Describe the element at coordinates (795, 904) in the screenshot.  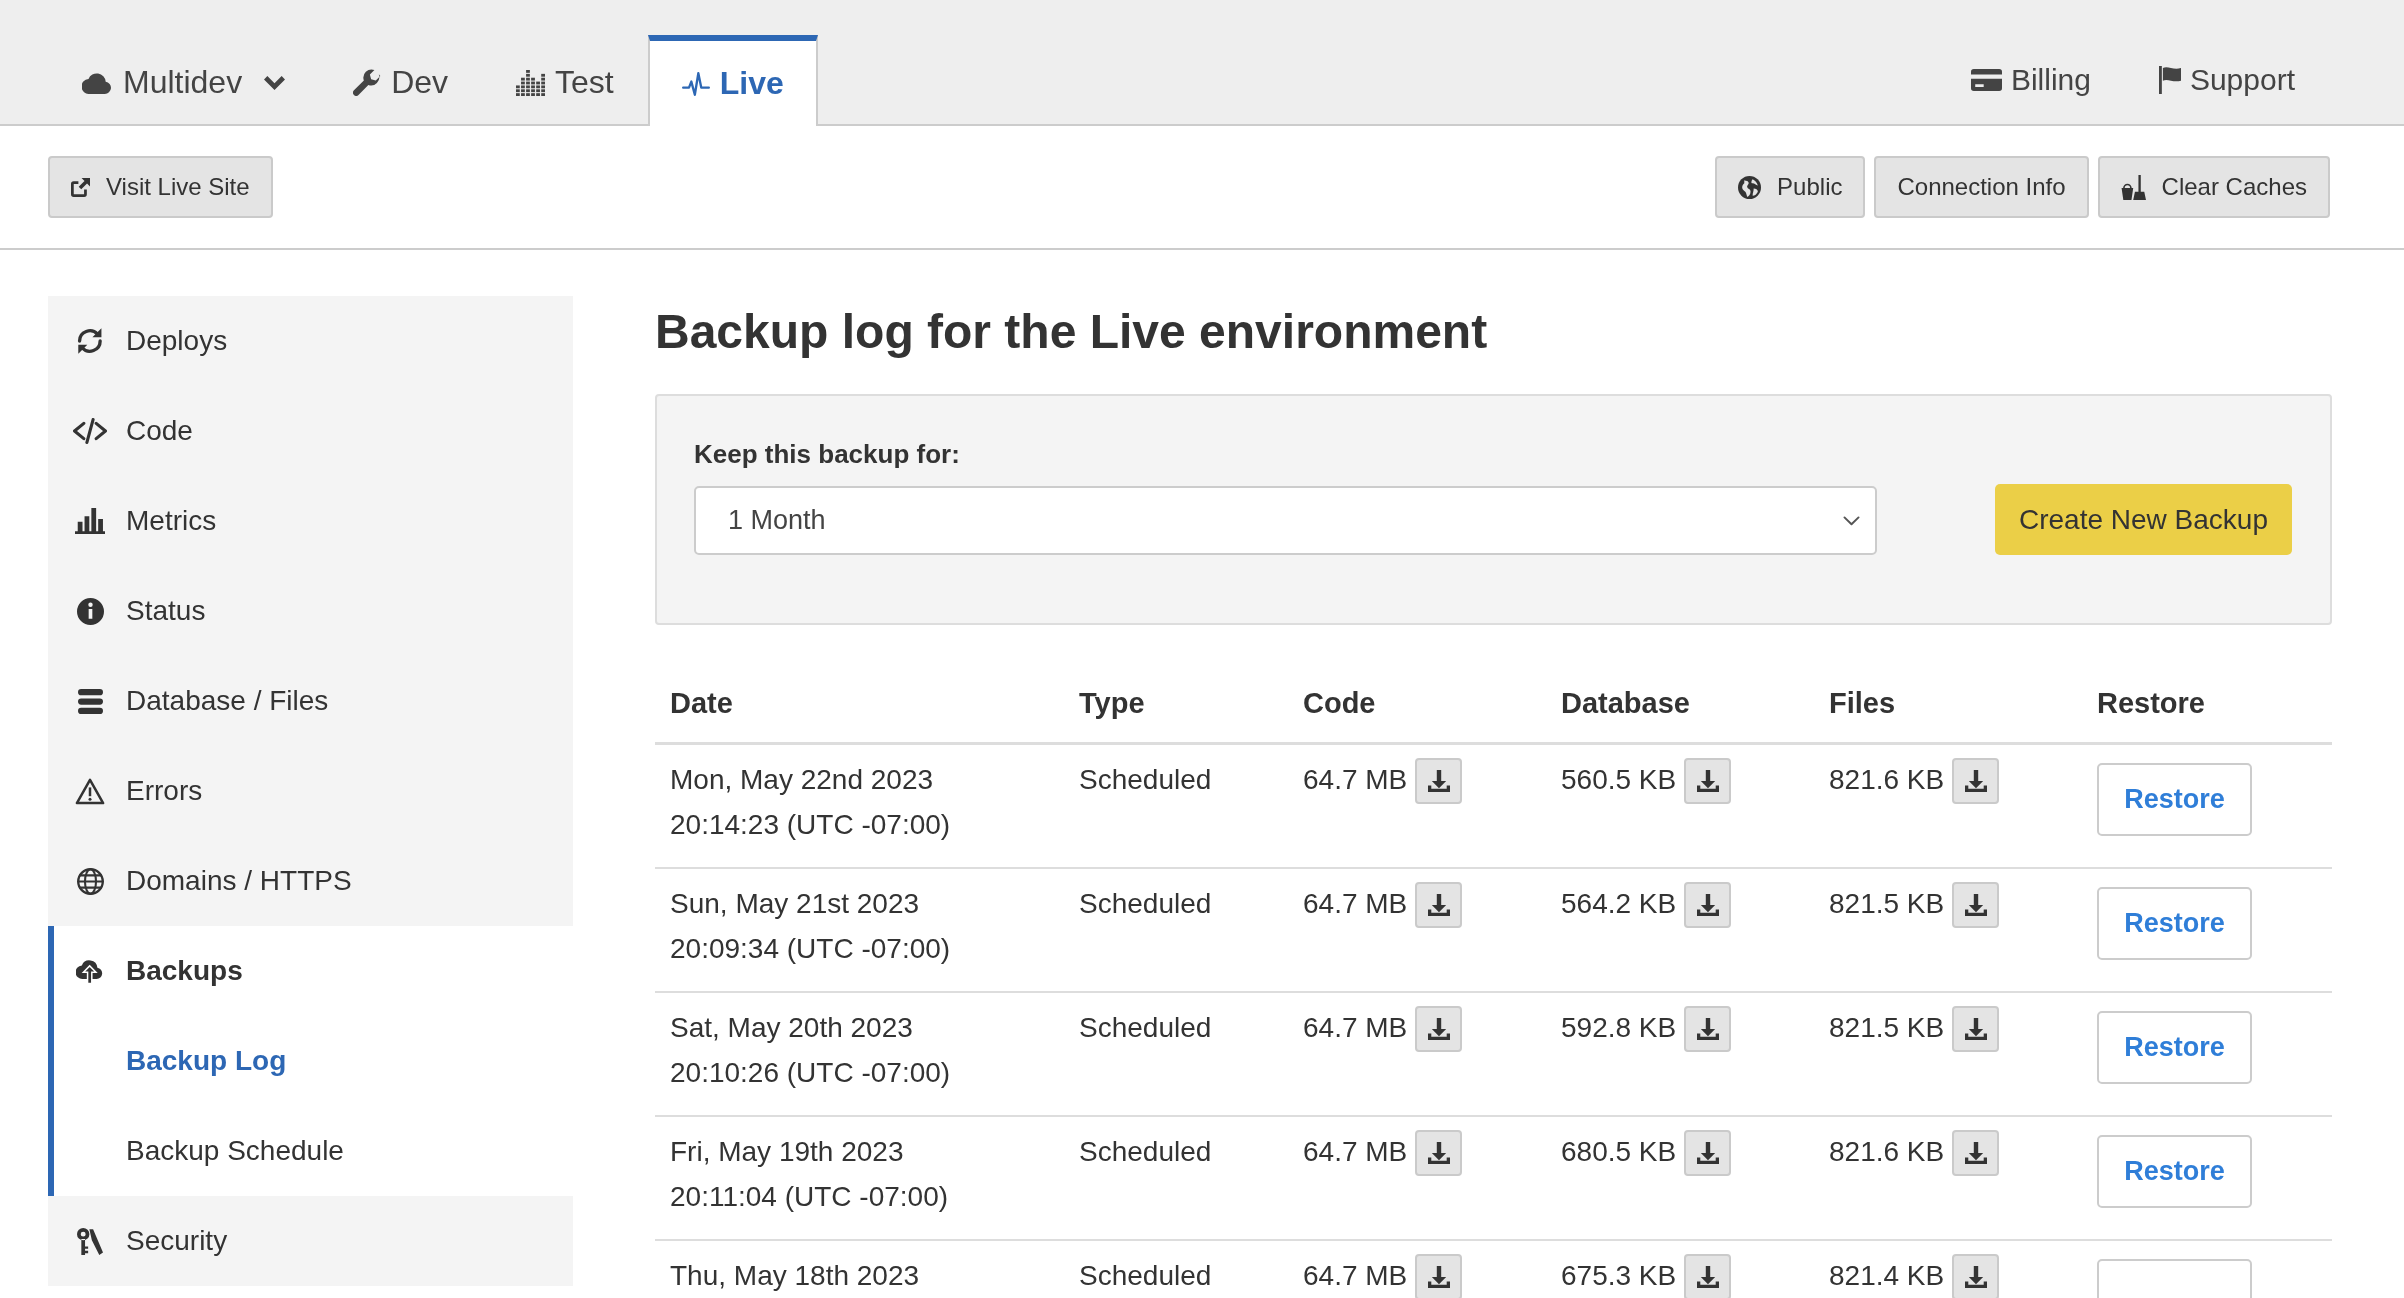
I see `date-text: Sun, May 21st 2023` at that location.